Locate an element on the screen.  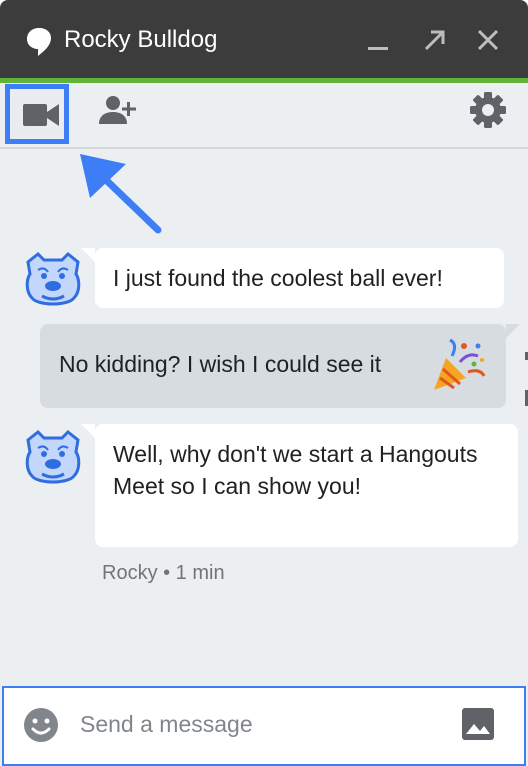
video-call-button is located at coordinates (37, 114).